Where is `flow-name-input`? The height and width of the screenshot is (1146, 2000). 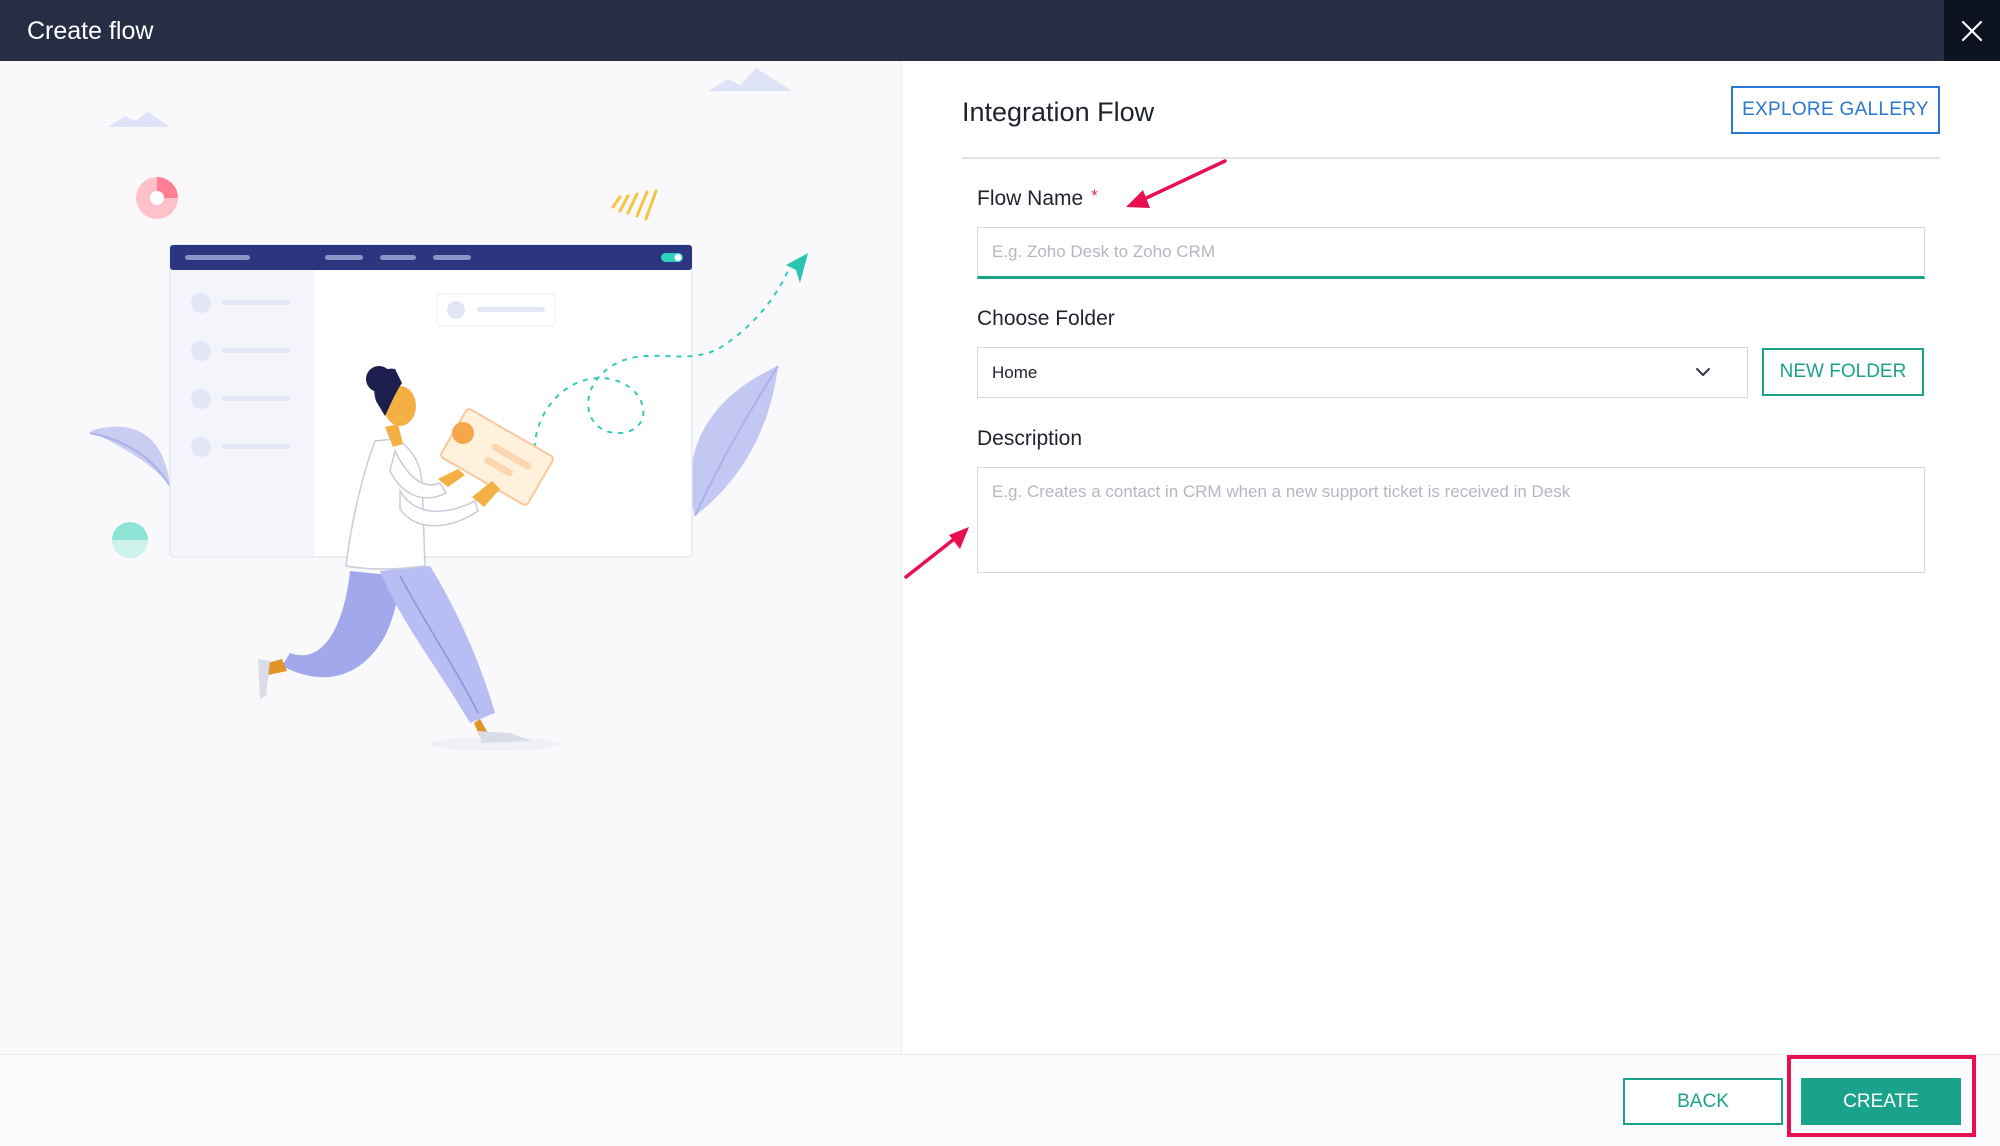 flow-name-input is located at coordinates (1451, 253).